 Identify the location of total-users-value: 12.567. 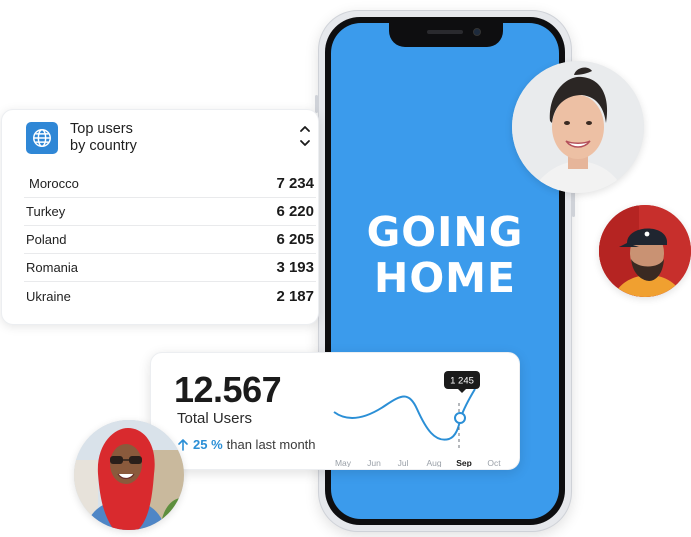
(228, 389).